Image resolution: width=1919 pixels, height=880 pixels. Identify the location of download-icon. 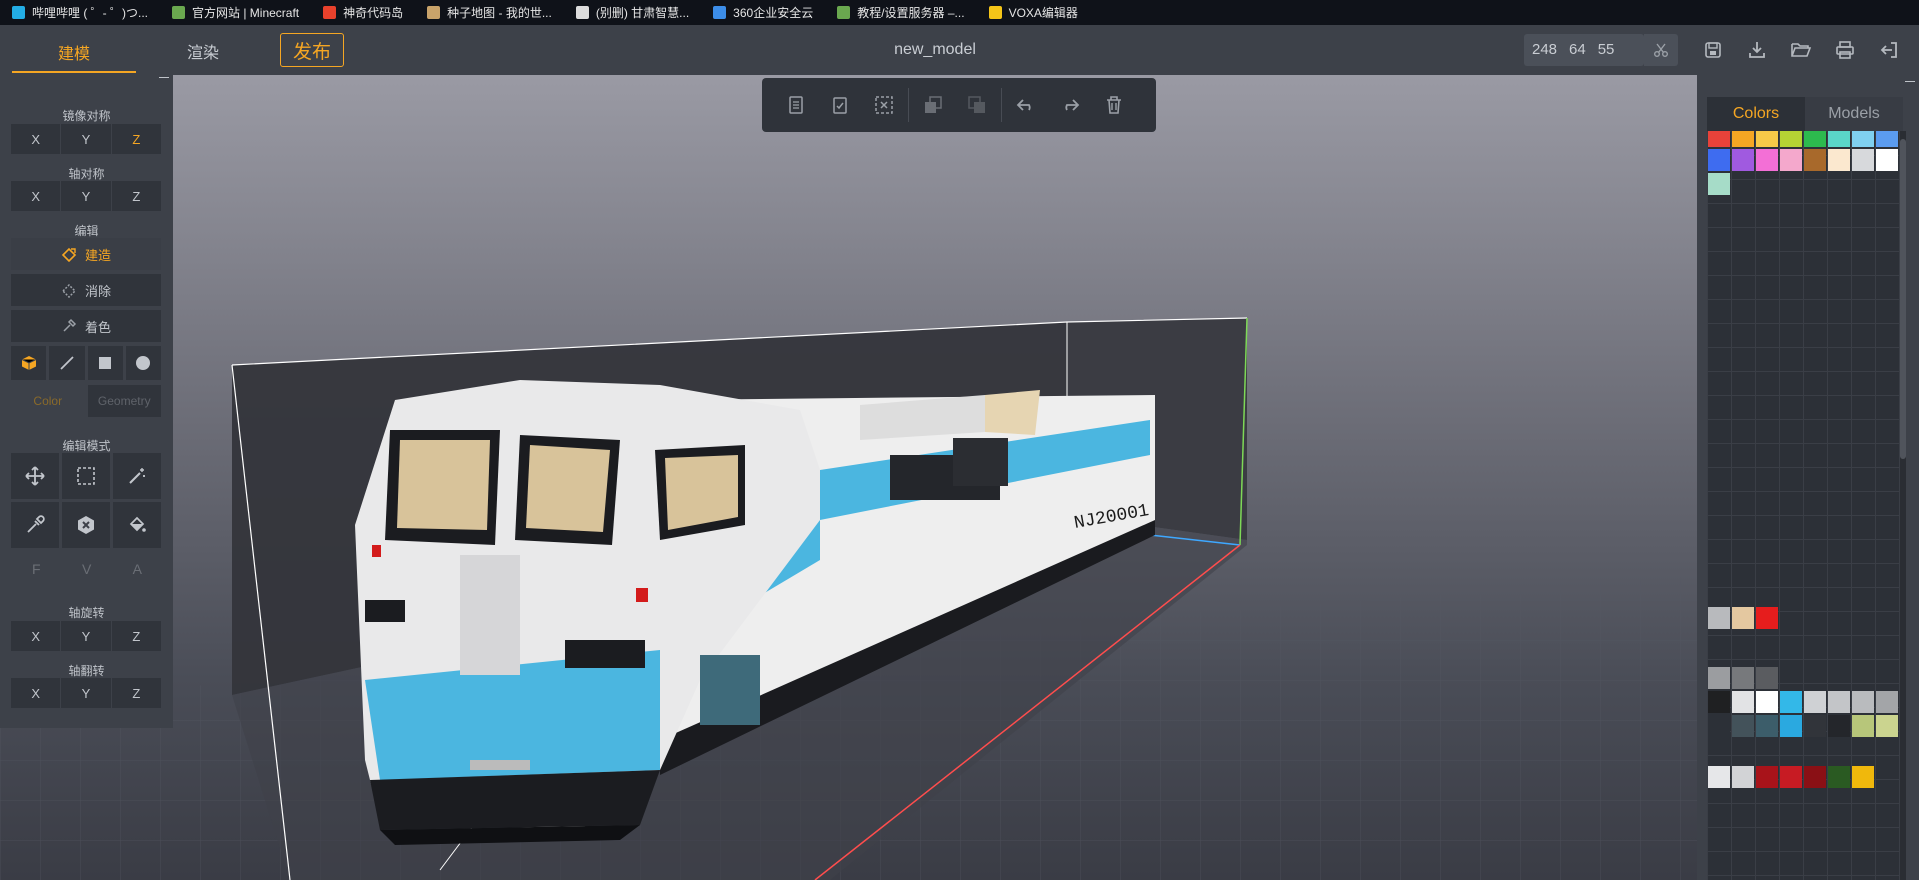
(1757, 50).